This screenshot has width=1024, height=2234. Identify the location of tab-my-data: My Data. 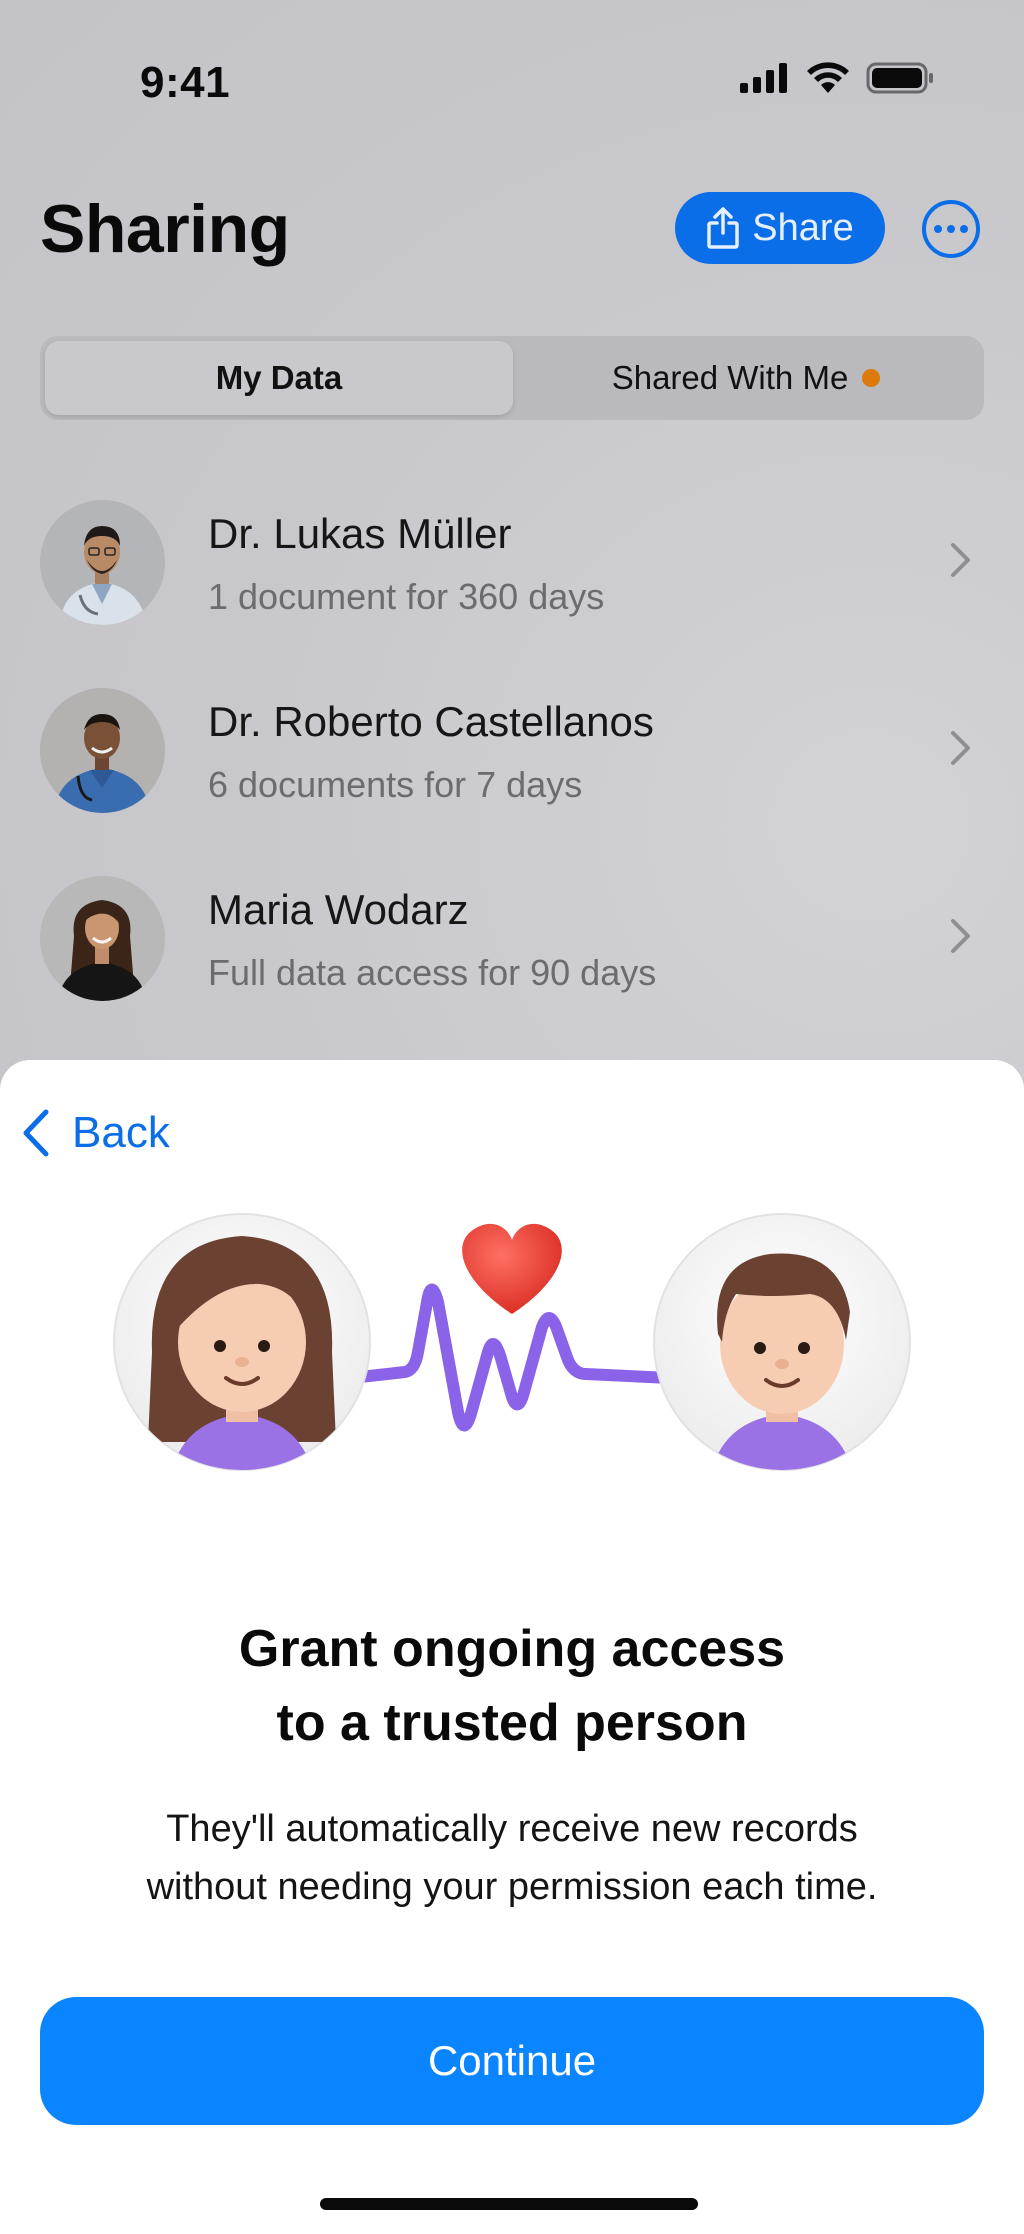
(279, 378).